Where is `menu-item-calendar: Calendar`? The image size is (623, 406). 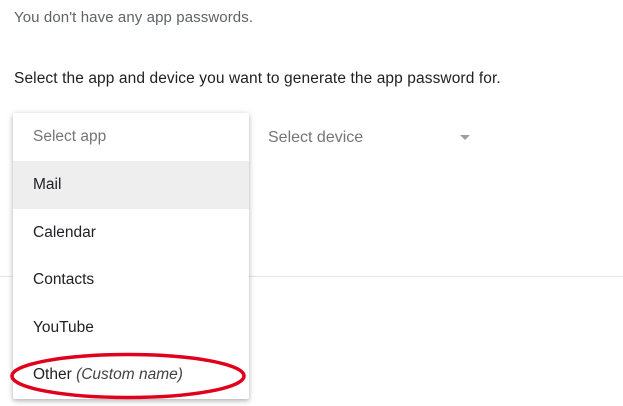
menu-item-calendar: Calendar is located at coordinates (131, 233).